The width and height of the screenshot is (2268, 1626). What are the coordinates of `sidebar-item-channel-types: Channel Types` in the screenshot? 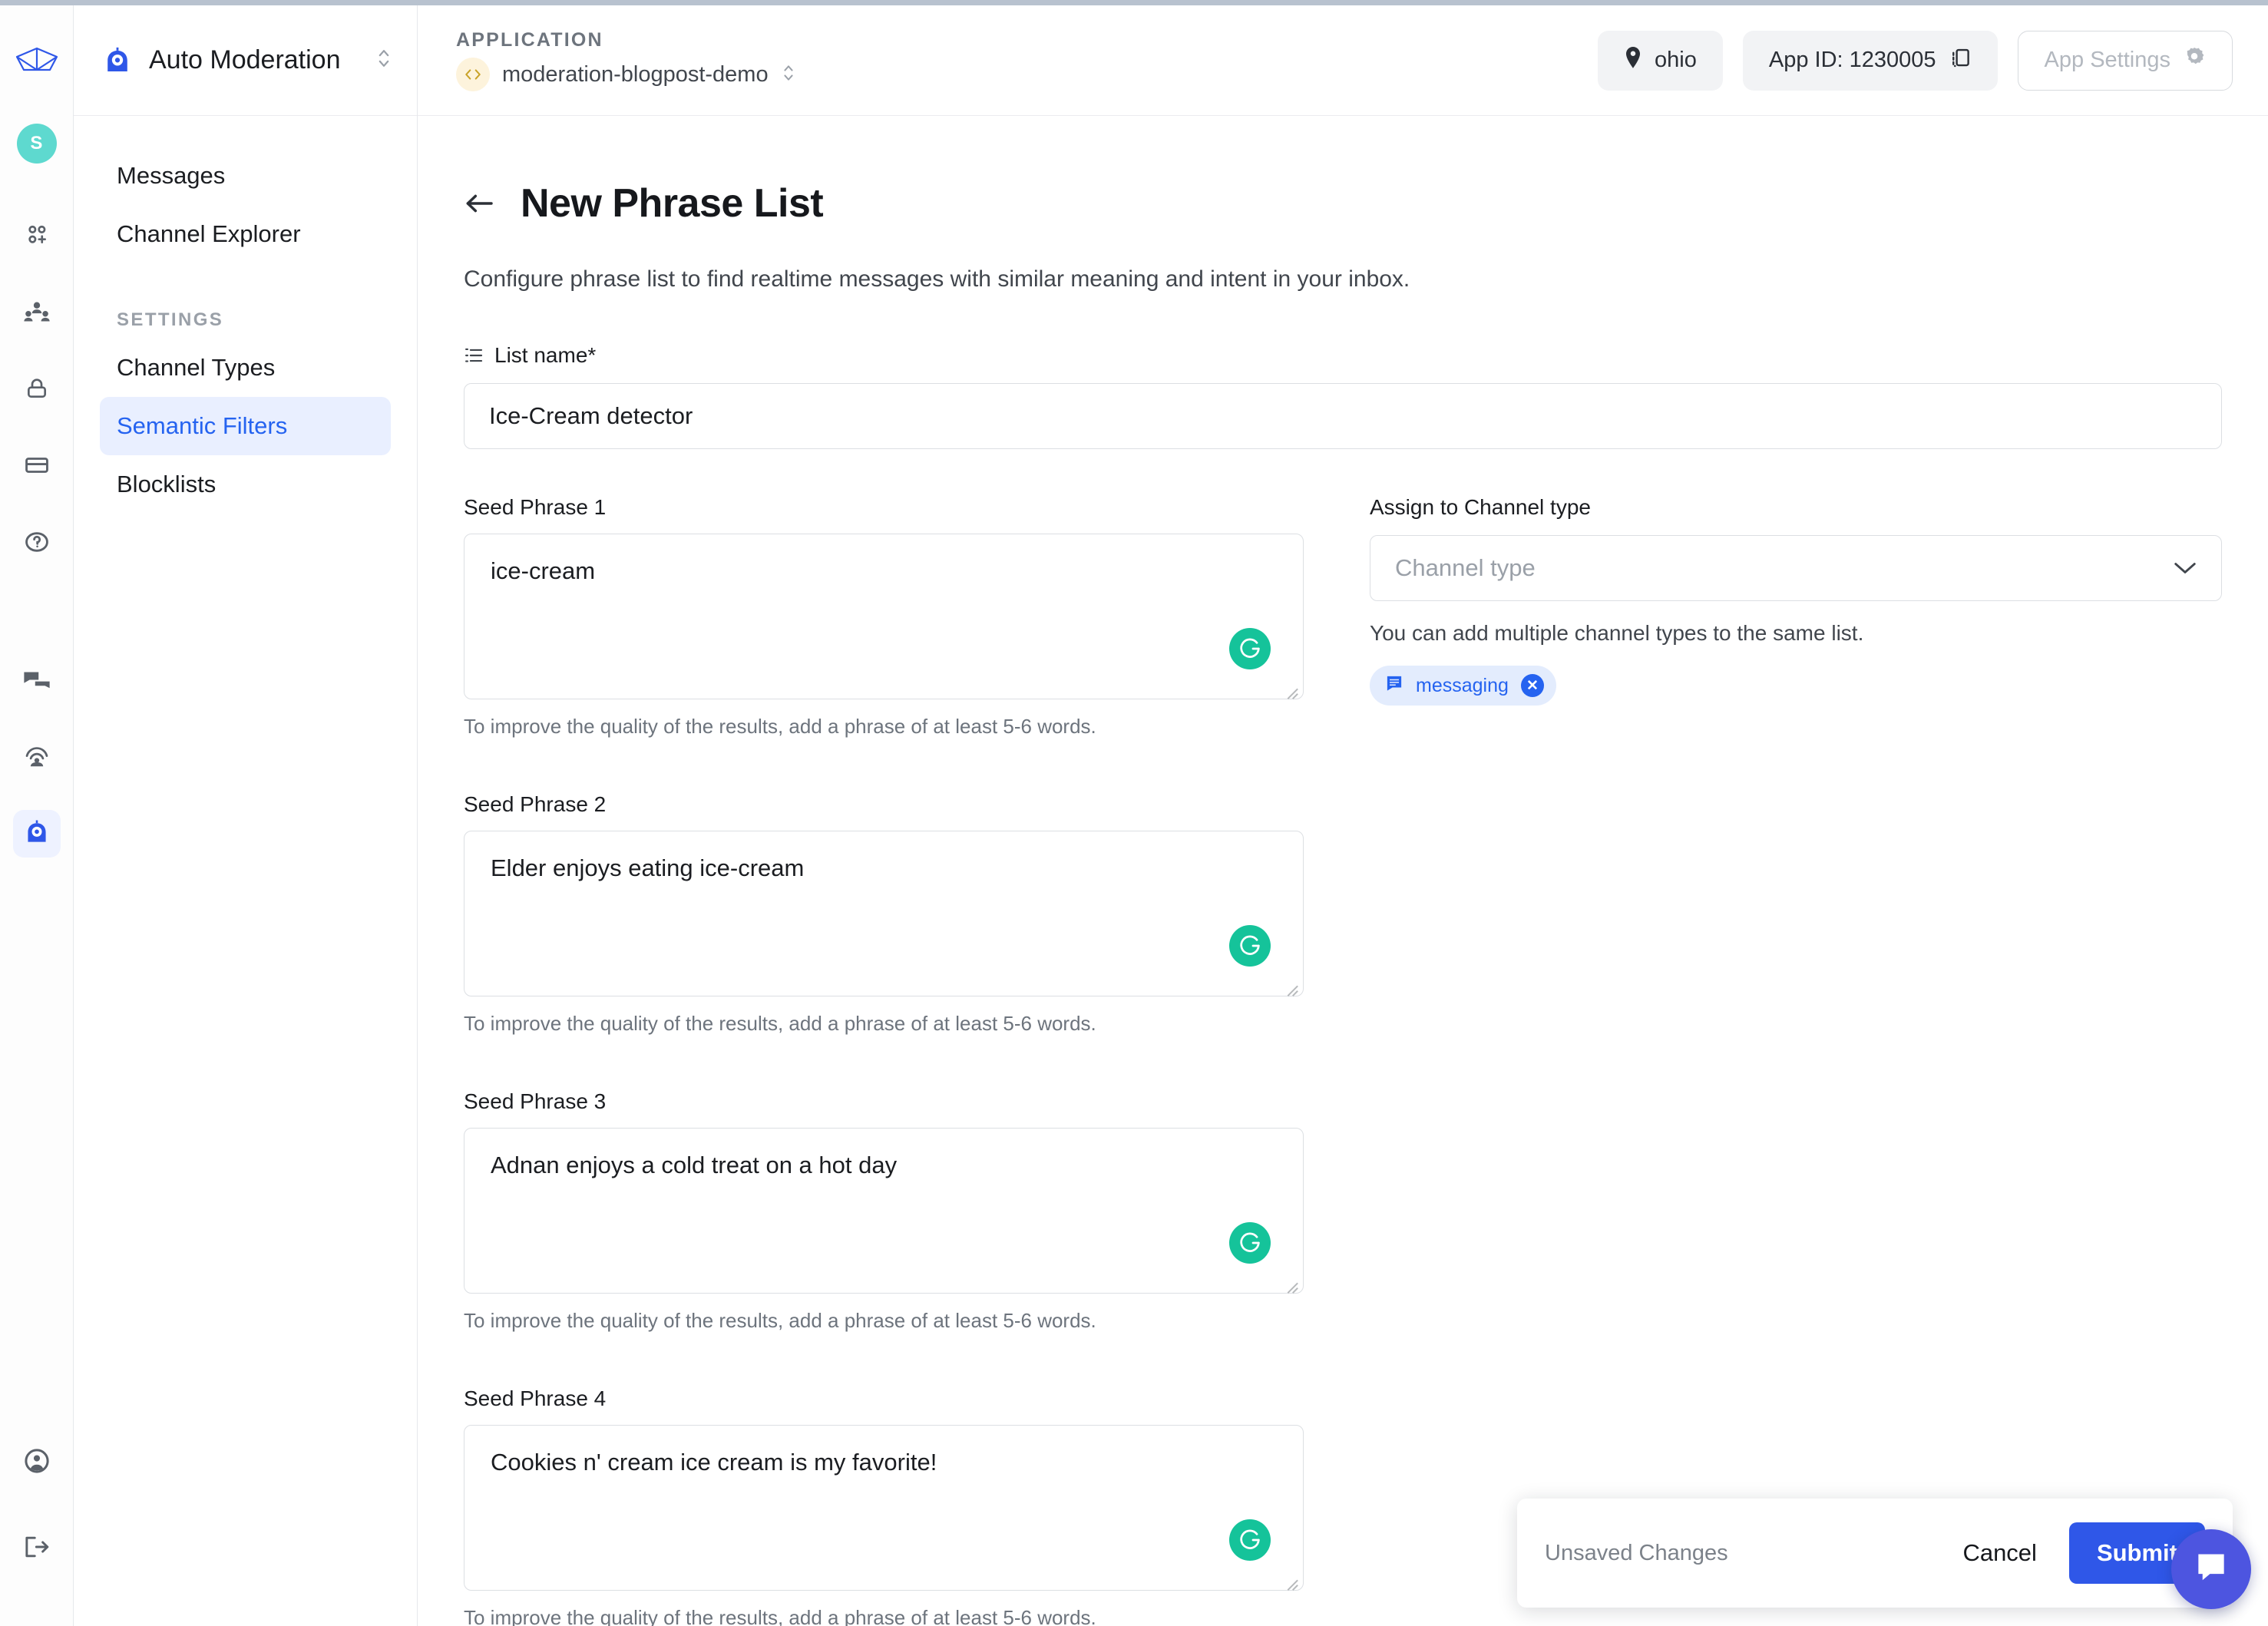 It's located at (246, 368).